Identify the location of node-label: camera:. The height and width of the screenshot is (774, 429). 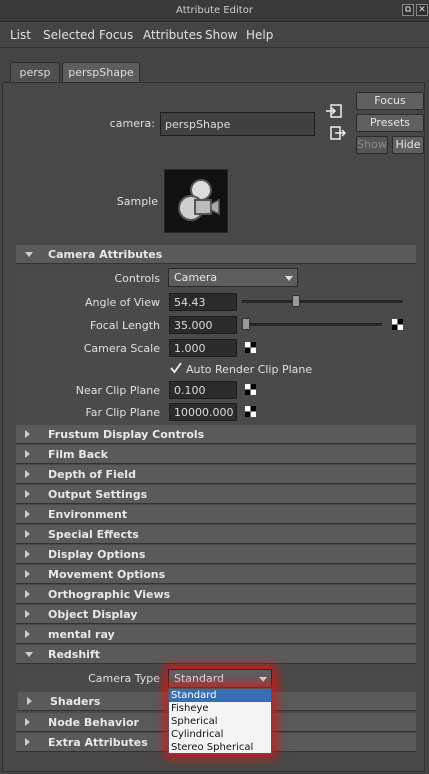
(132, 123).